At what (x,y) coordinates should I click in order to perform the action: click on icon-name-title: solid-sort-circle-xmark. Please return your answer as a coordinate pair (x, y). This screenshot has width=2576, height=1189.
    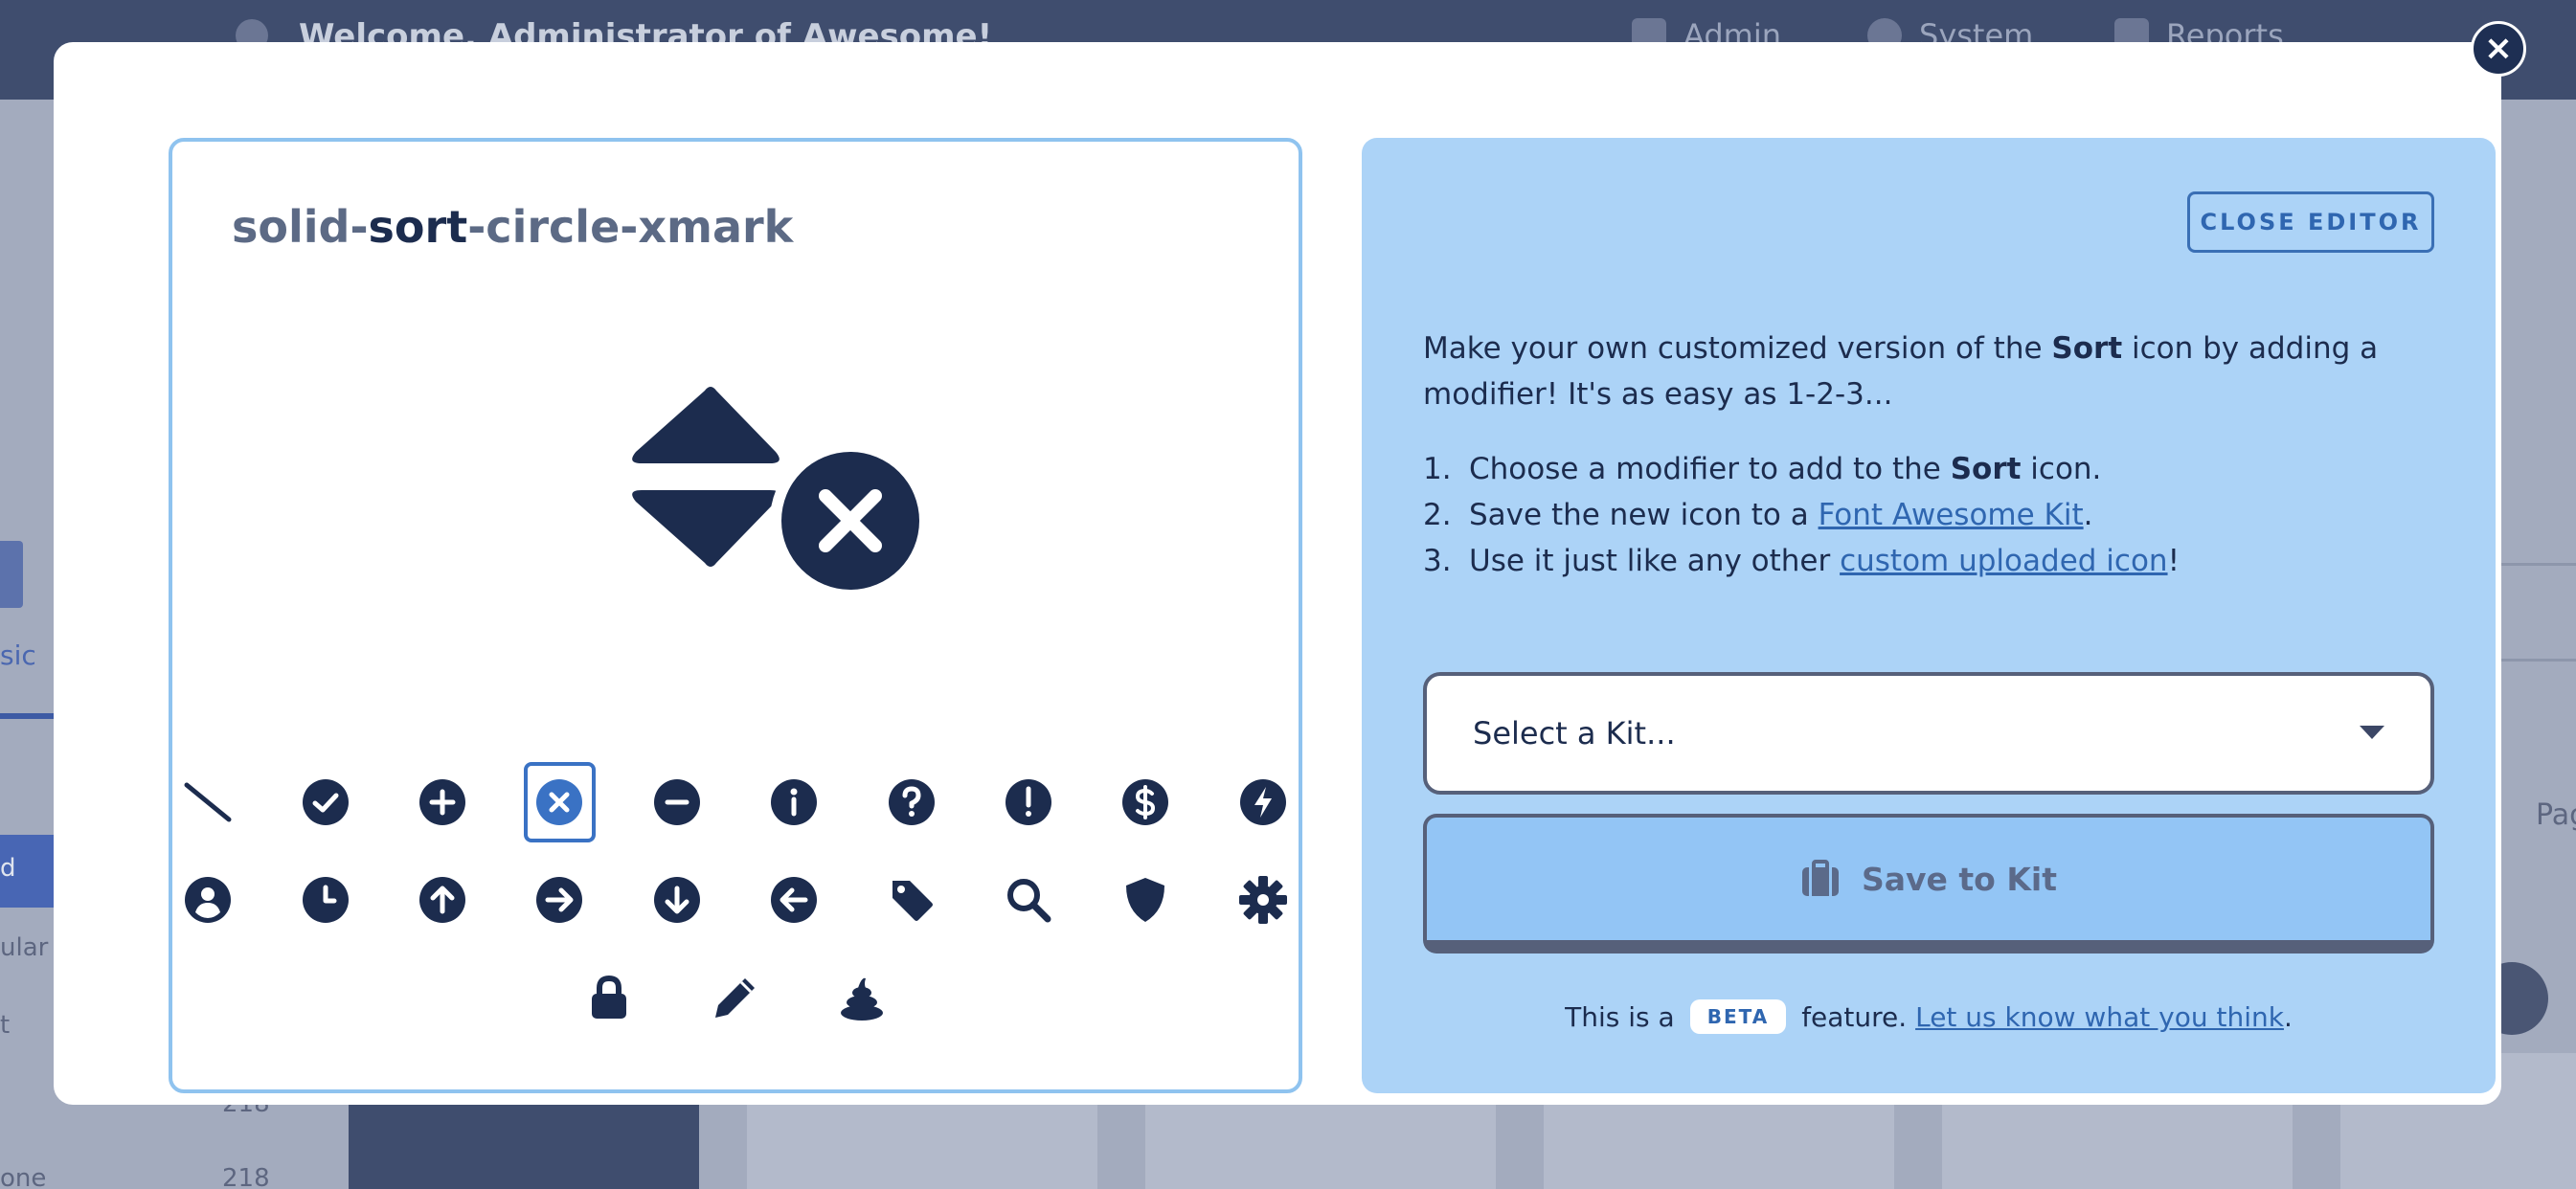
    Looking at the image, I should click on (513, 227).